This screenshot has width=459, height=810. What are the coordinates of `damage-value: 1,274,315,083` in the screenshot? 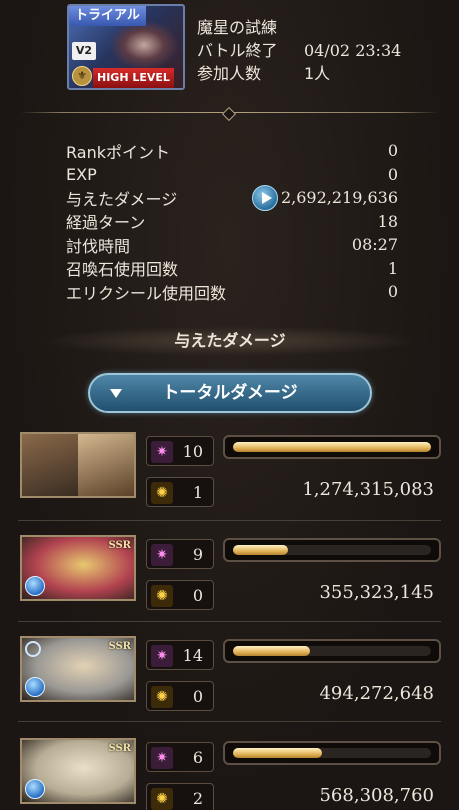 It's located at (368, 489).